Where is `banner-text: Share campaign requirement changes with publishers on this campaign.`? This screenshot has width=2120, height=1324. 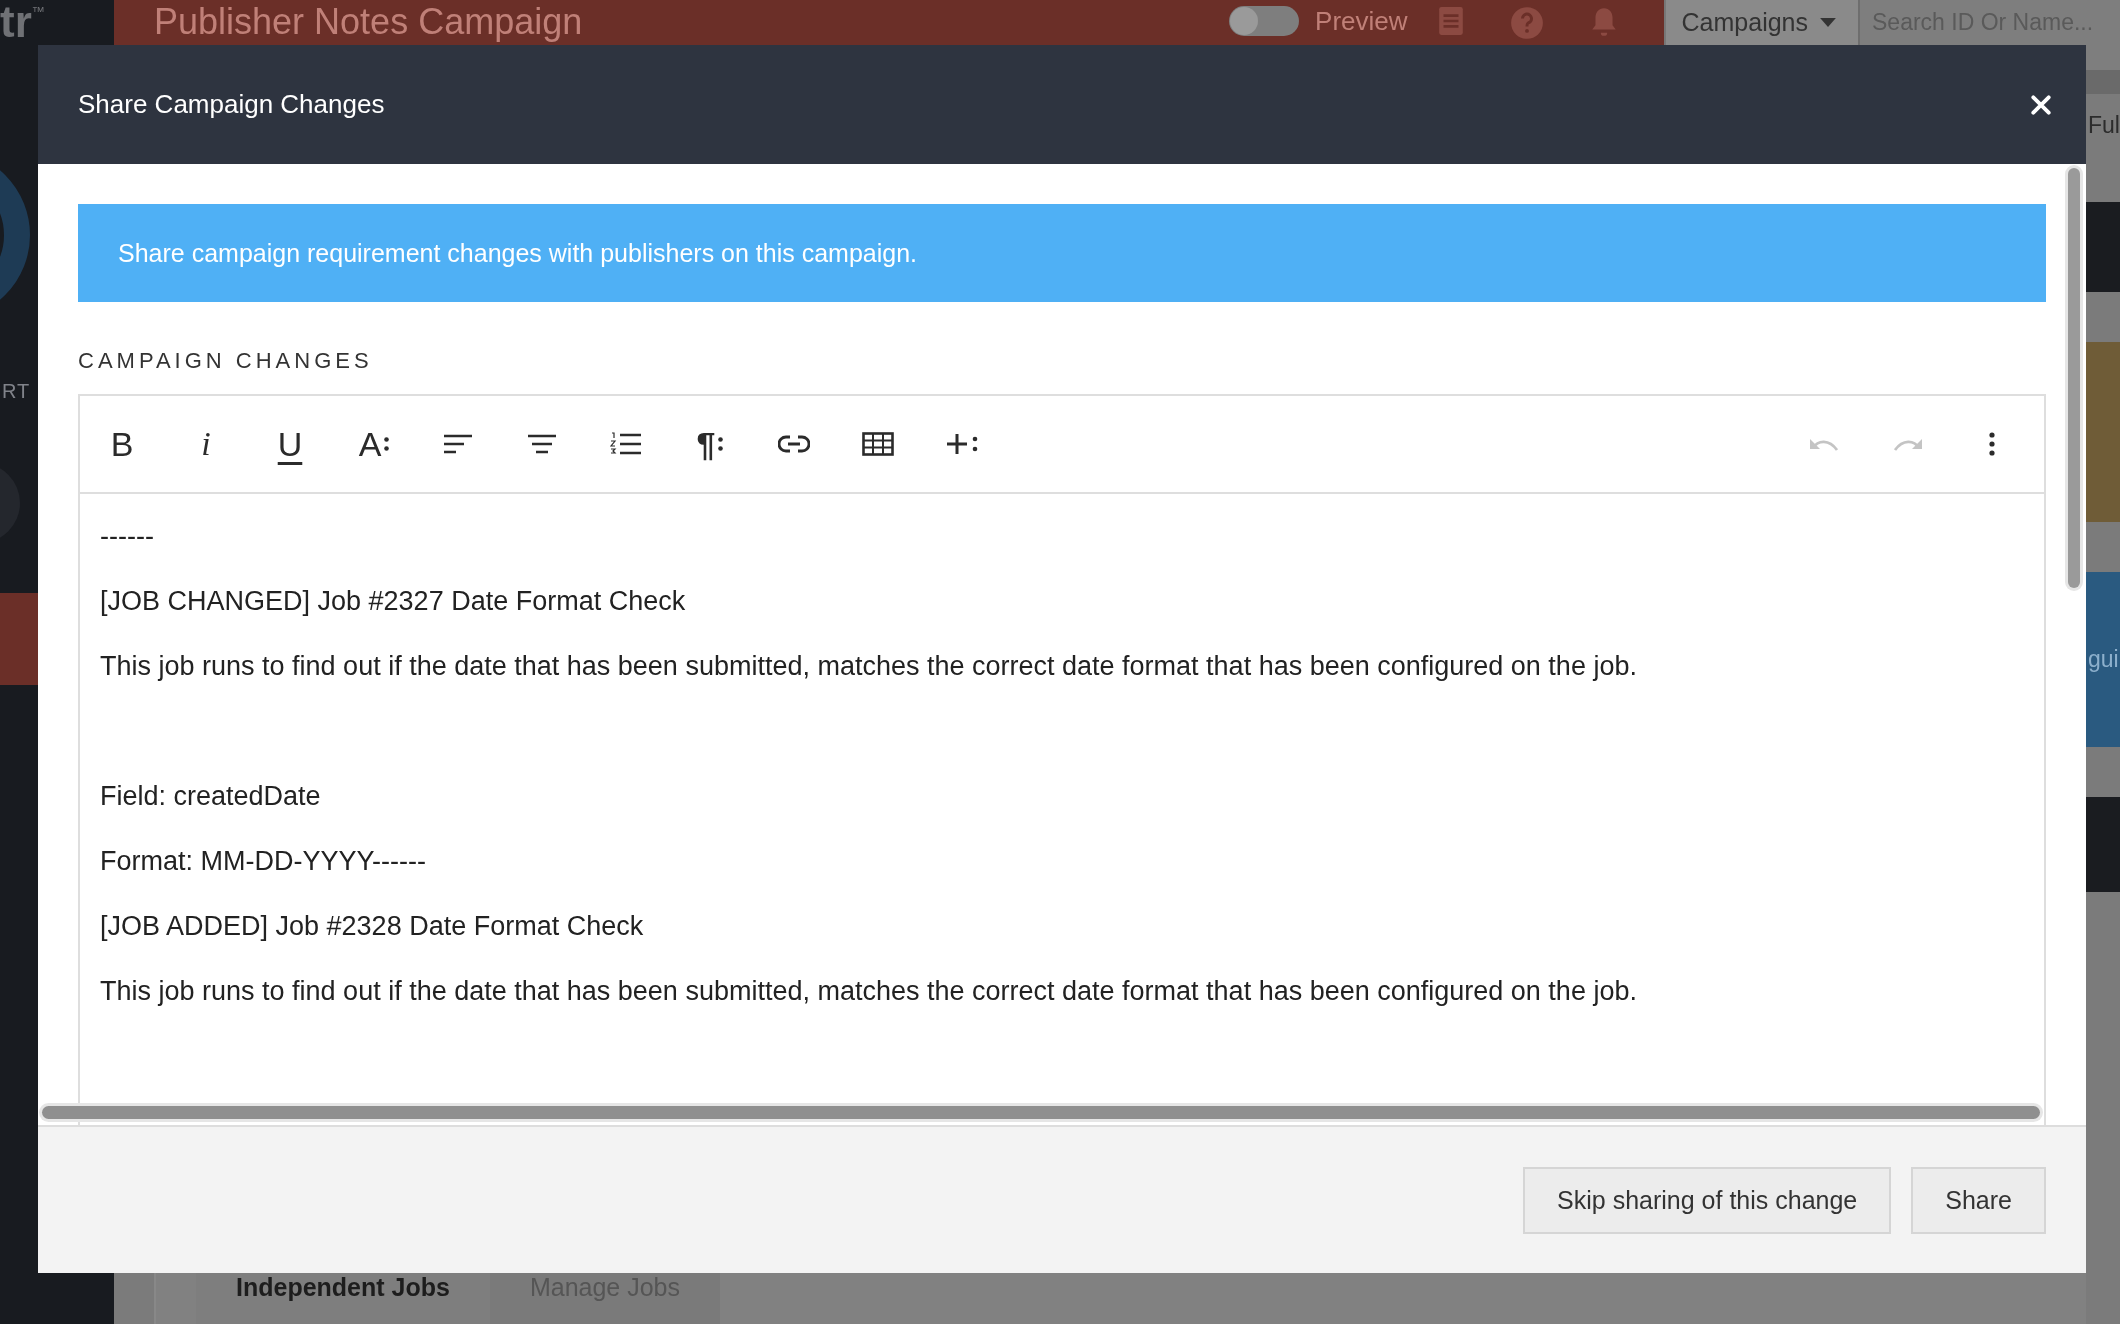
banner-text: Share campaign requirement changes with publishers on this campaign. is located at coordinates (518, 253).